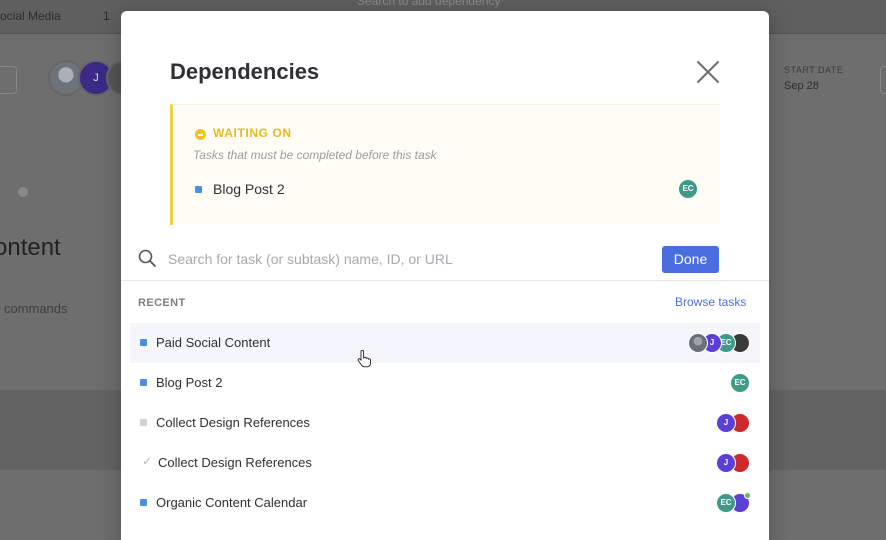  I want to click on close-icon, so click(708, 72).